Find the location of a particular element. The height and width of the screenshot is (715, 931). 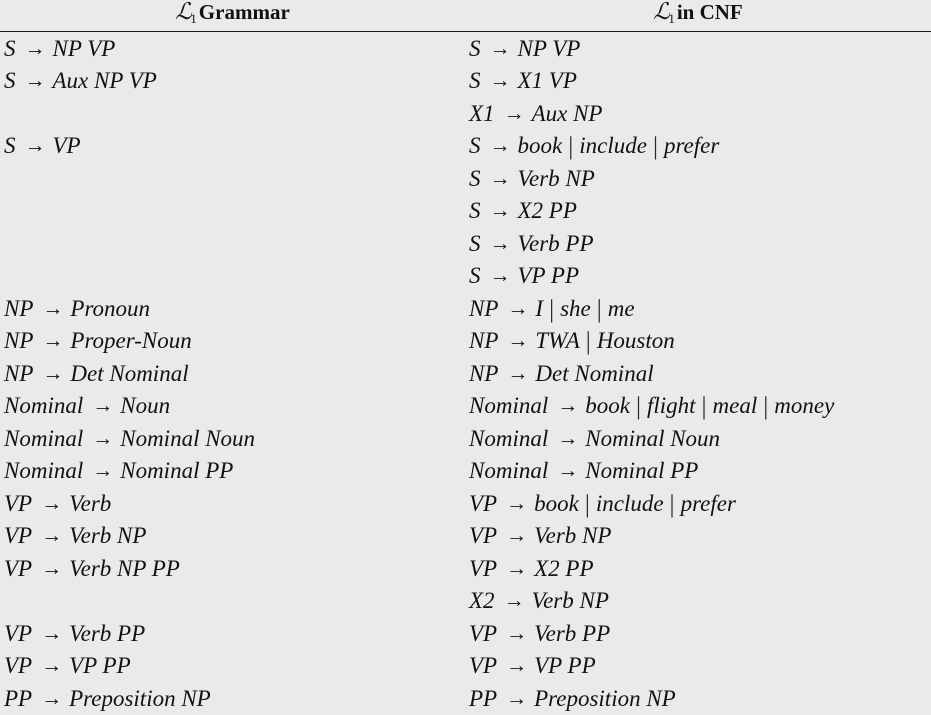

rule-cell-right: NP → I | she | me is located at coordinates (698, 308).